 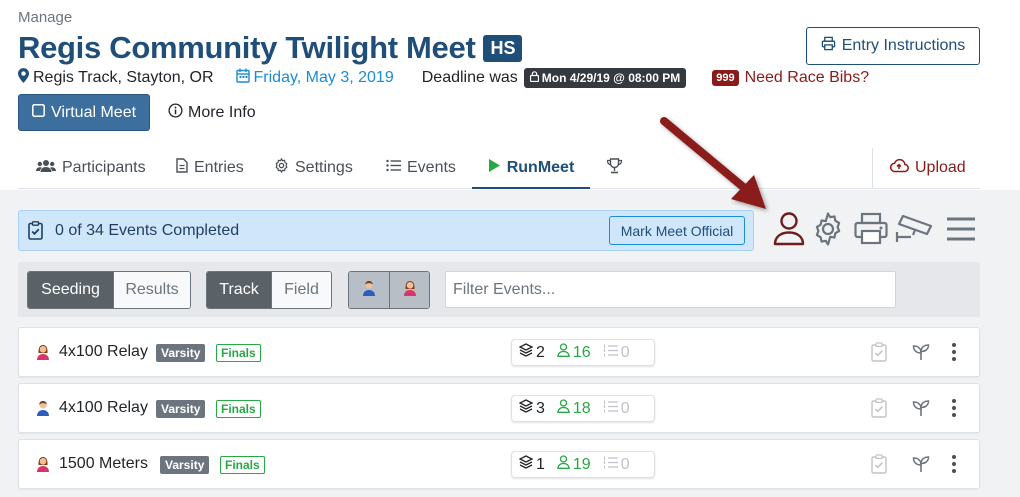 What do you see at coordinates (46, 168) in the screenshot?
I see `users-icon` at bounding box center [46, 168].